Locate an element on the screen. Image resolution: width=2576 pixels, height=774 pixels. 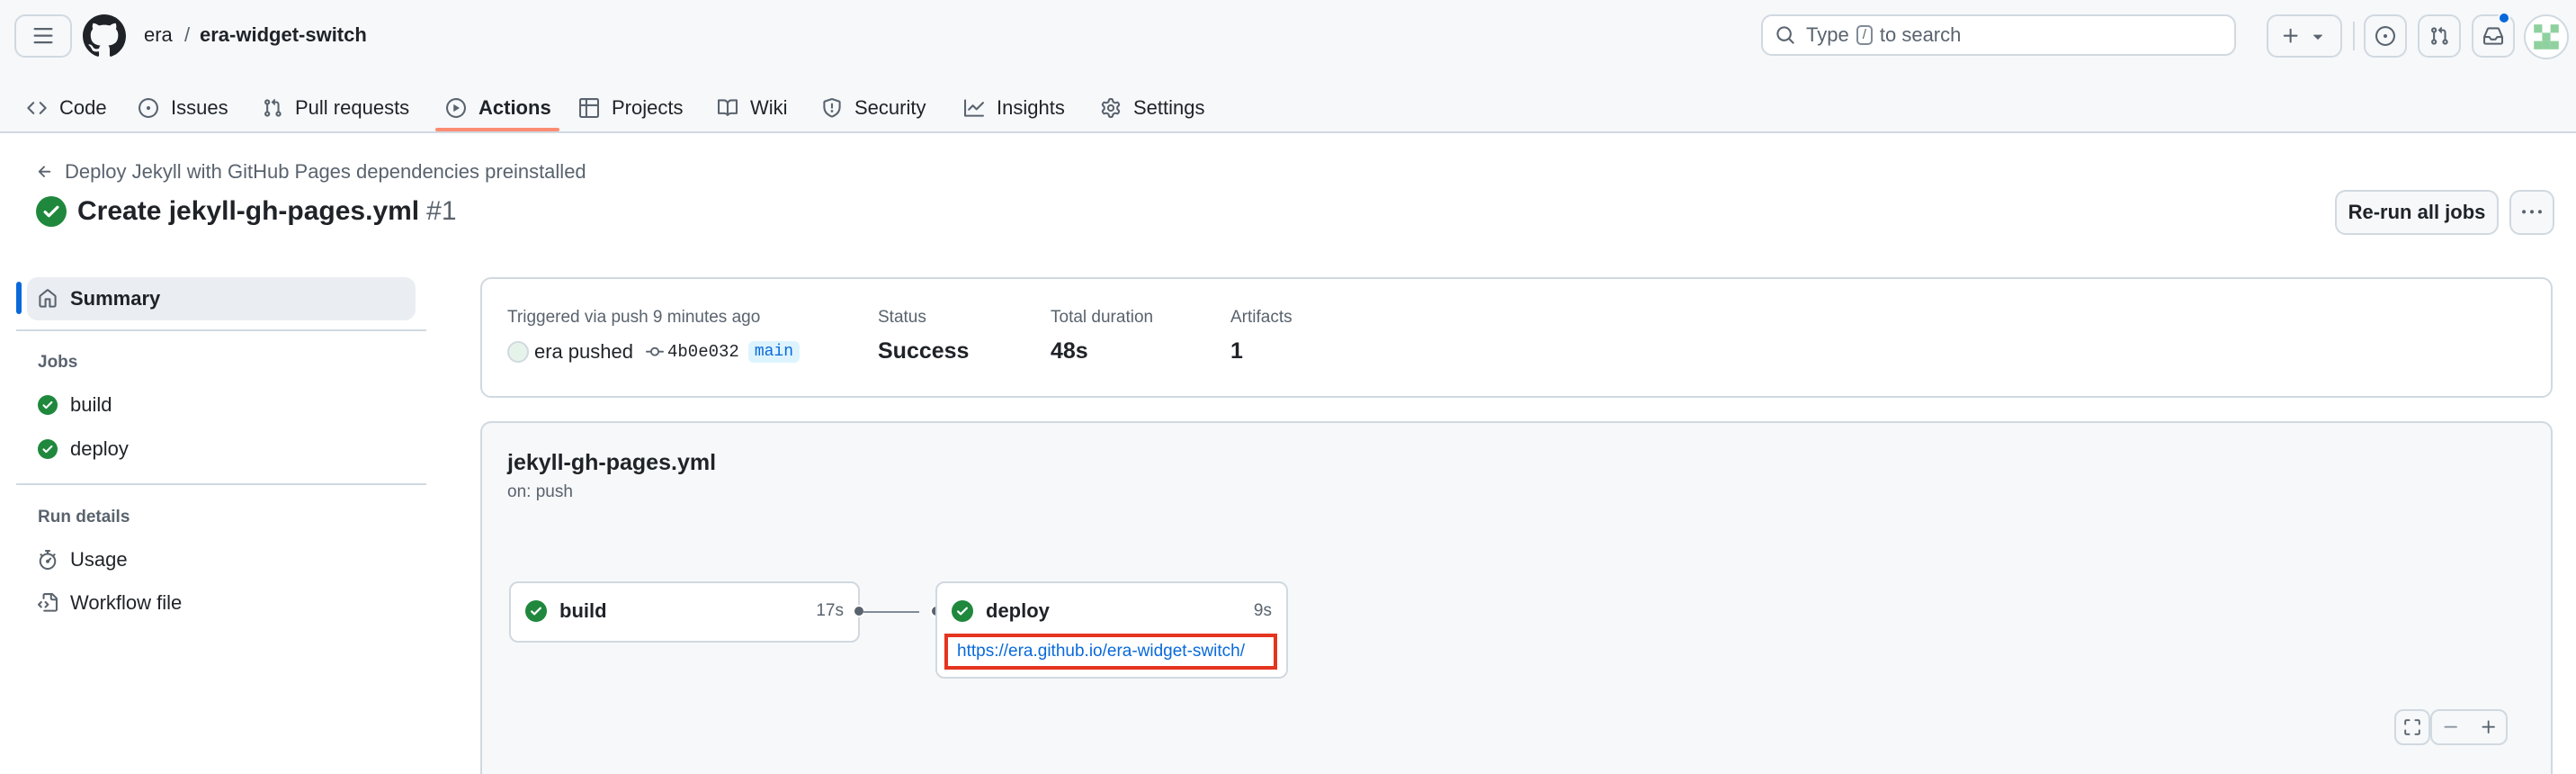
zoom-in-button is located at coordinates (2489, 727).